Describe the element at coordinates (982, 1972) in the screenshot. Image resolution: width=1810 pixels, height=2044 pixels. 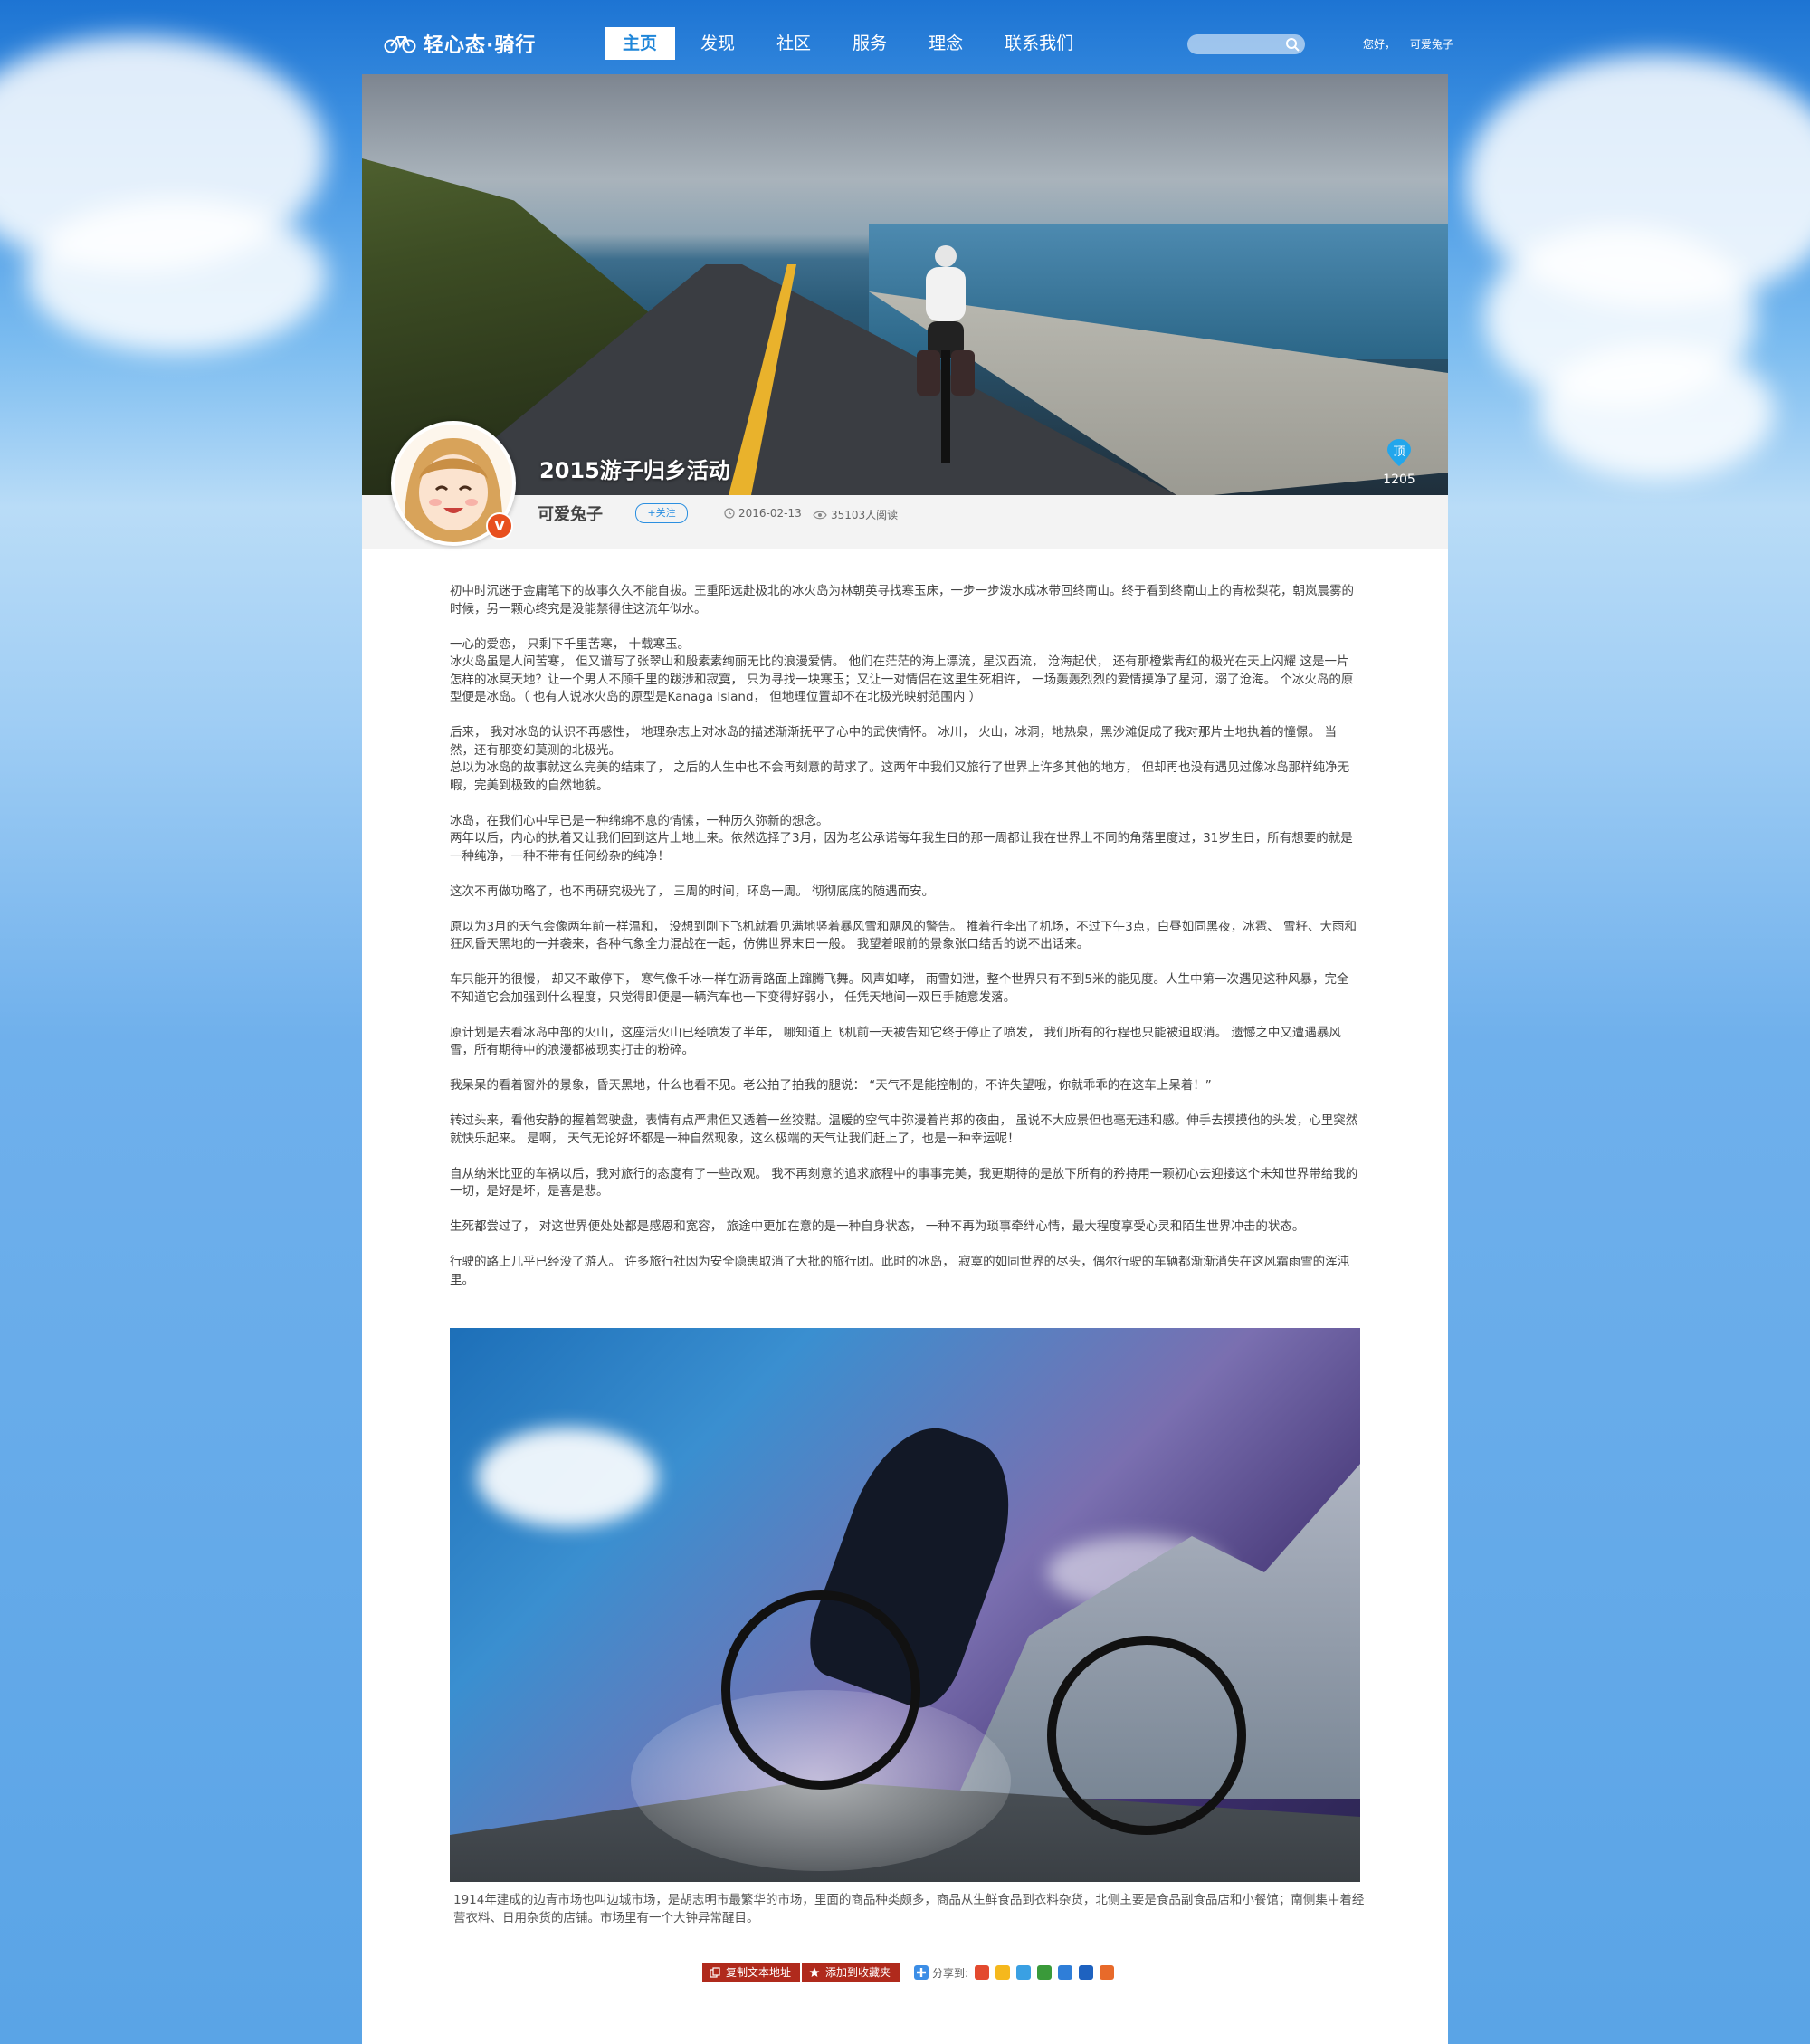
I see `weibo-icon` at that location.